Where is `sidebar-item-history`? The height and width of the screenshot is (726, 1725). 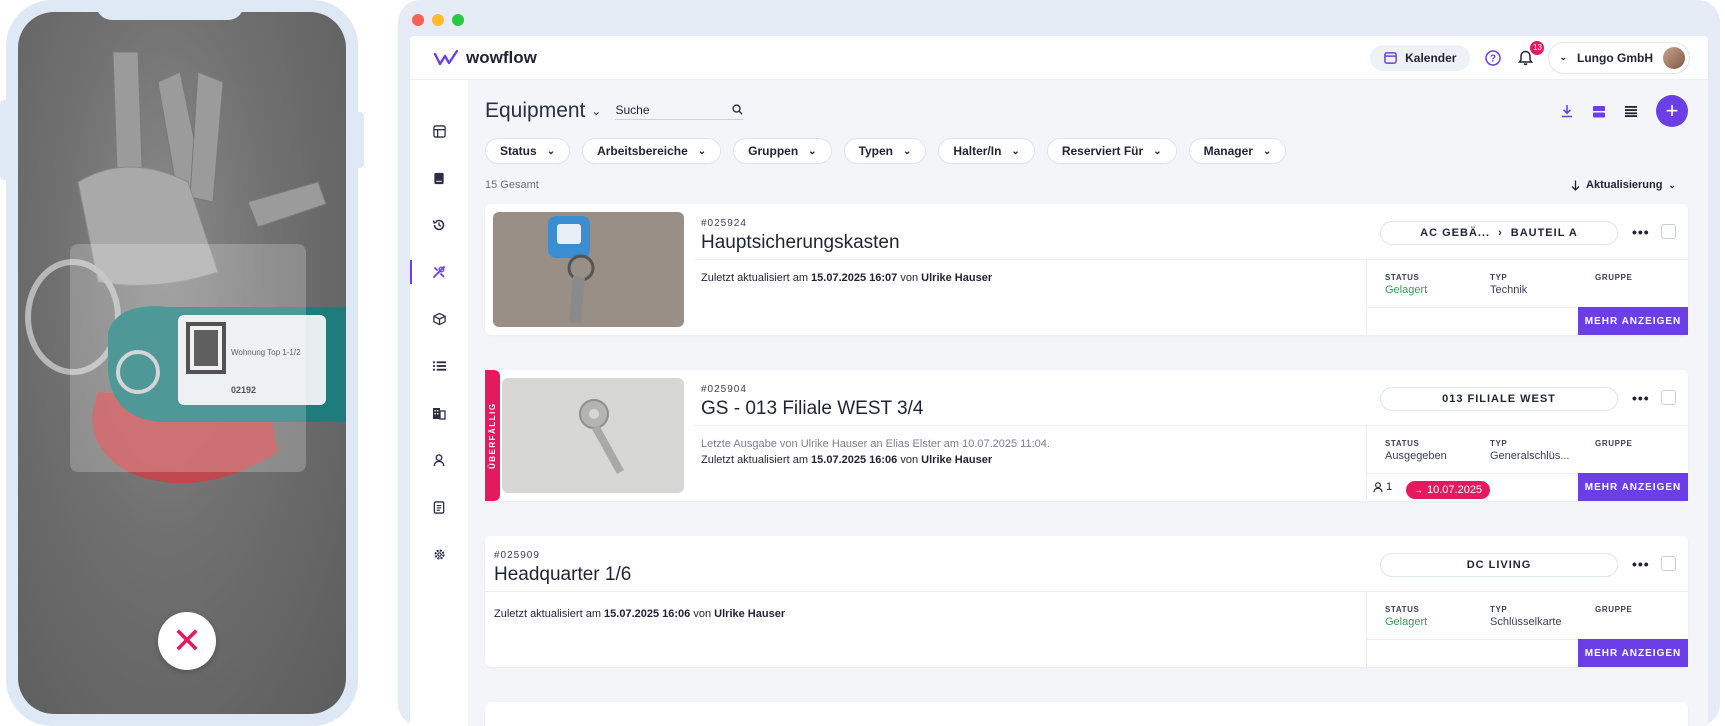 sidebar-item-history is located at coordinates (439, 225).